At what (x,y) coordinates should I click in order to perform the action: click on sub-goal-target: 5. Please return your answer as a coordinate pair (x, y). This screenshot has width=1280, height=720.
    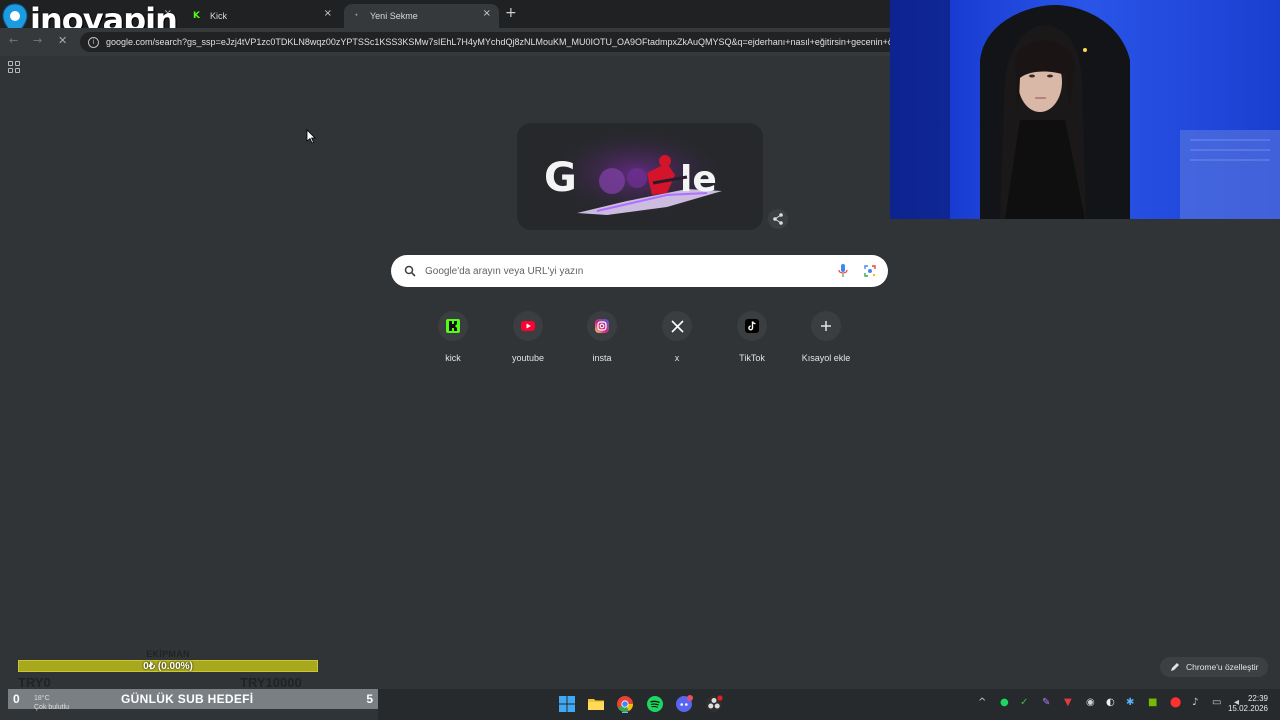
    Looking at the image, I should click on (369, 699).